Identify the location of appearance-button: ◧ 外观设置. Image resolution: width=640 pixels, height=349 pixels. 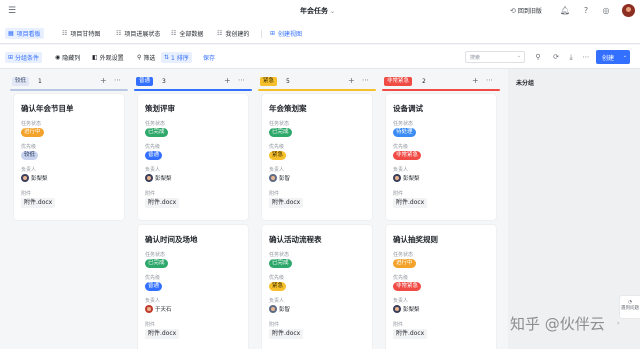
(108, 57).